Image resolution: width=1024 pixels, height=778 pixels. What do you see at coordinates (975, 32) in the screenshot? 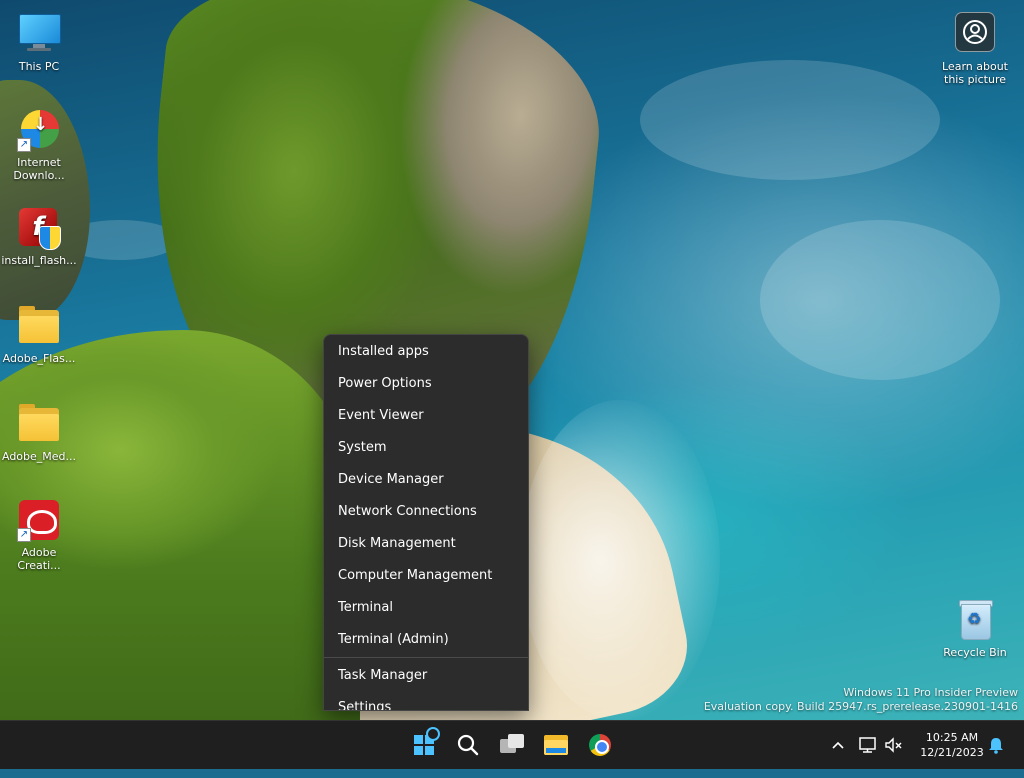
I see `camera-info-icon` at bounding box center [975, 32].